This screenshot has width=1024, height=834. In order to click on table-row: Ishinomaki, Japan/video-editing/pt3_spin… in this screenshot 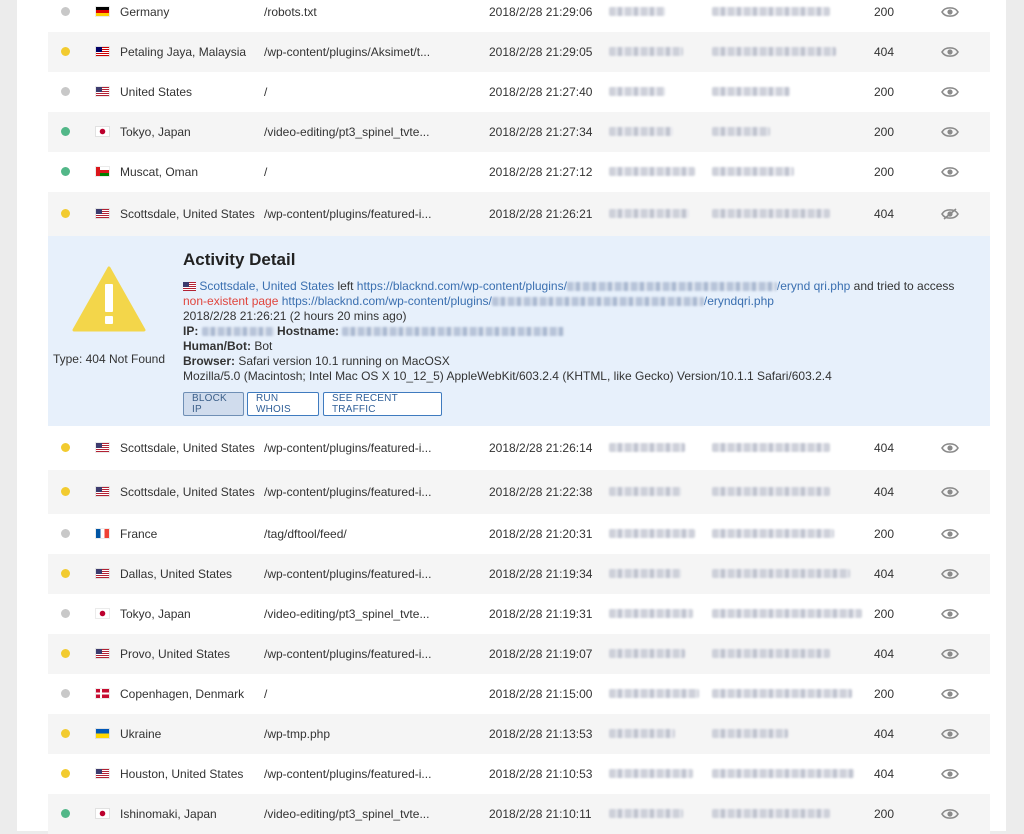, I will do `click(519, 814)`.